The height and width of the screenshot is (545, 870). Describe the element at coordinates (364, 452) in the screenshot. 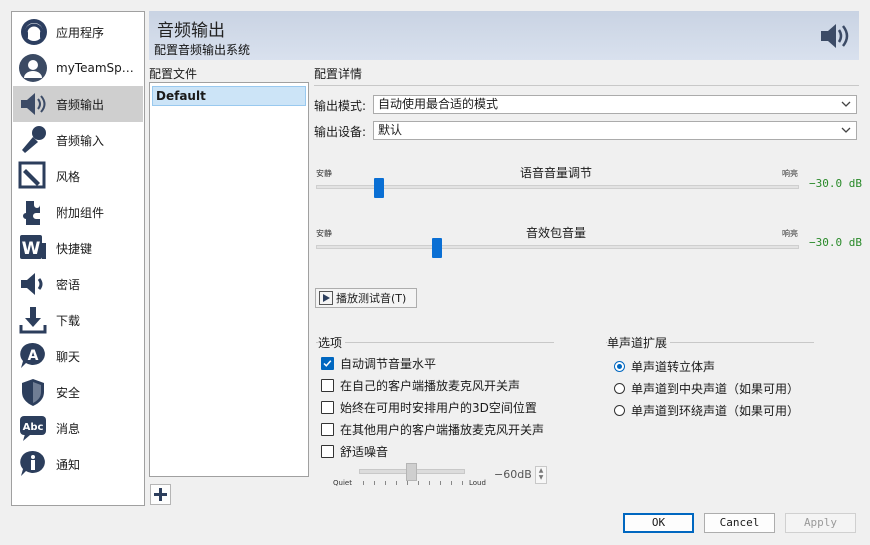

I see `option-label: 舒适噪音` at that location.